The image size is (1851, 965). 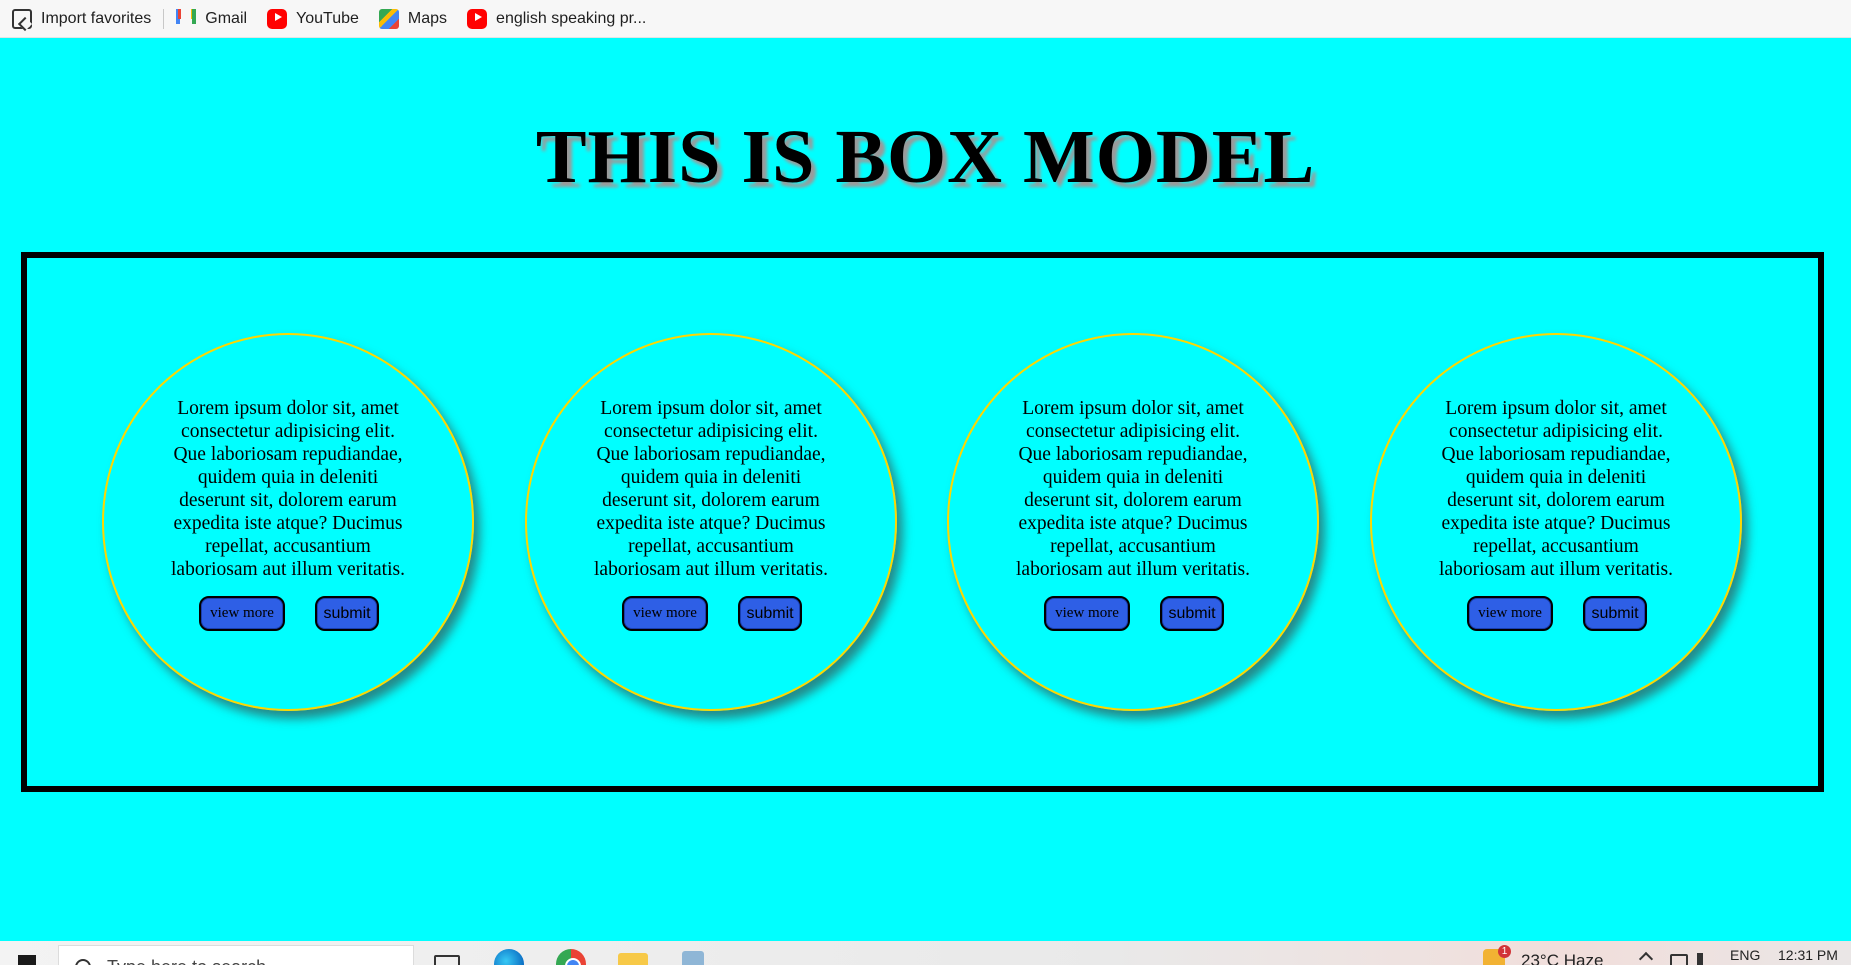 What do you see at coordinates (571, 957) in the screenshot?
I see `chrome-icon` at bounding box center [571, 957].